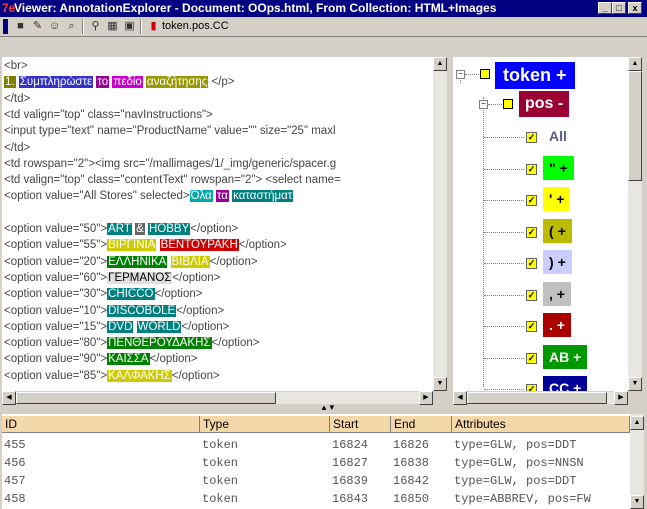 The height and width of the screenshot is (509, 647). What do you see at coordinates (95, 26) in the screenshot?
I see `find-icon: ⚲` at bounding box center [95, 26].